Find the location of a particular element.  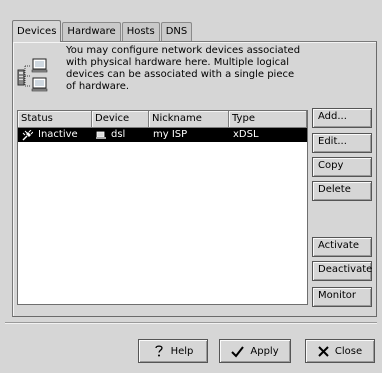

close-button: Close is located at coordinates (340, 351).